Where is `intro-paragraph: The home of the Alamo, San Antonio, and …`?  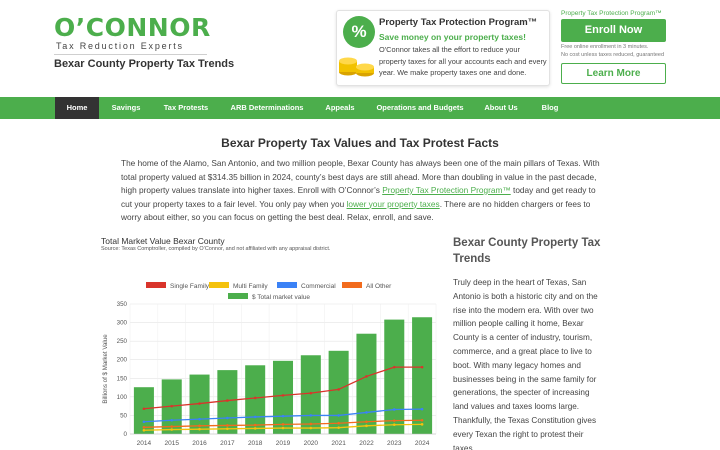
intro-paragraph: The home of the Alamo, San Antonio, and … is located at coordinates (361, 191).